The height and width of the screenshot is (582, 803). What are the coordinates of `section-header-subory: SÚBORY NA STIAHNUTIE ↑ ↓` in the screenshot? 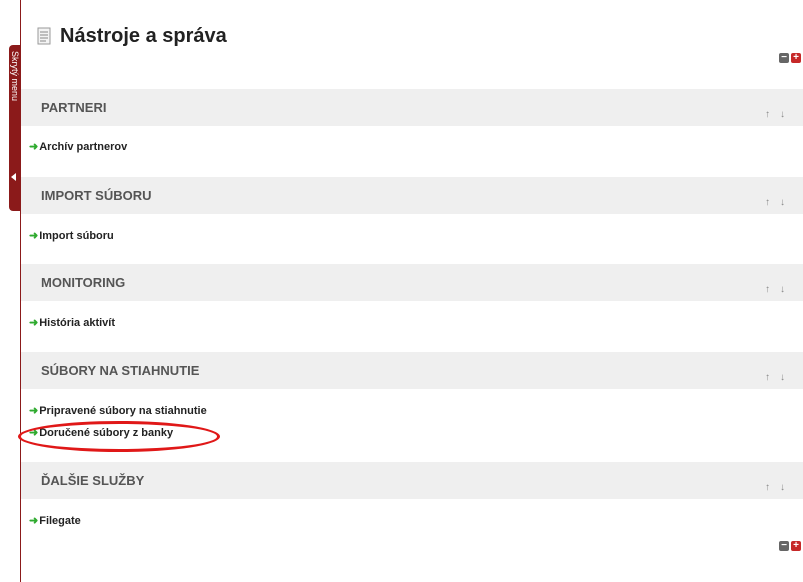 It's located at (412, 370).